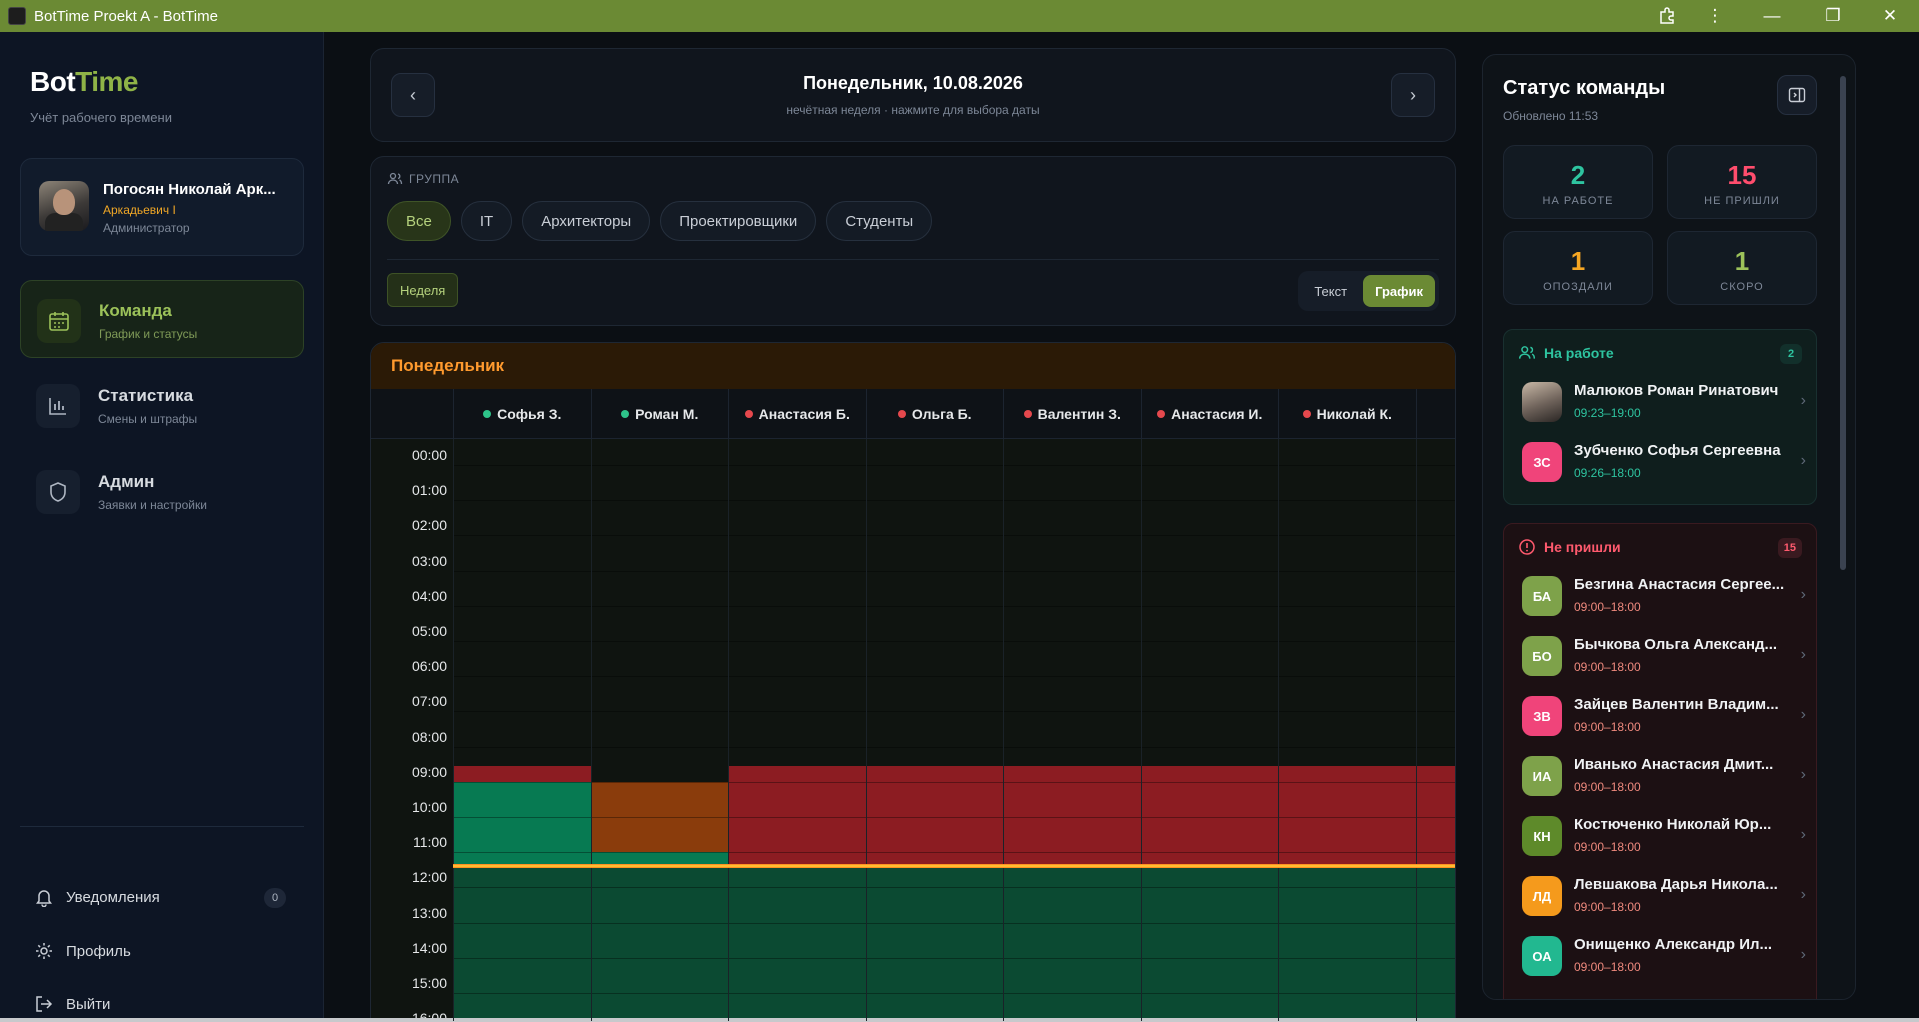 The width and height of the screenshot is (1919, 1022). What do you see at coordinates (738, 221) in the screenshot?
I see `group-chip-designers: Проектировщики` at bounding box center [738, 221].